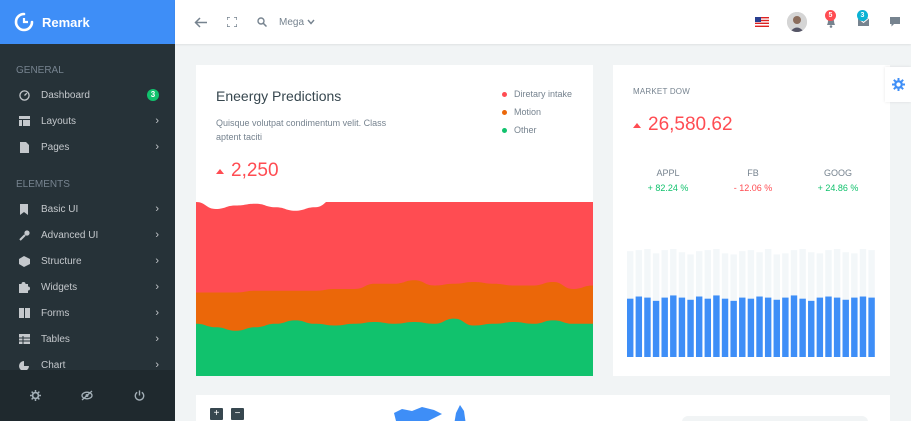 The width and height of the screenshot is (911, 421). Describe the element at coordinates (753, 188) in the screenshot. I see `ticker-change: - 12.06 %` at that location.